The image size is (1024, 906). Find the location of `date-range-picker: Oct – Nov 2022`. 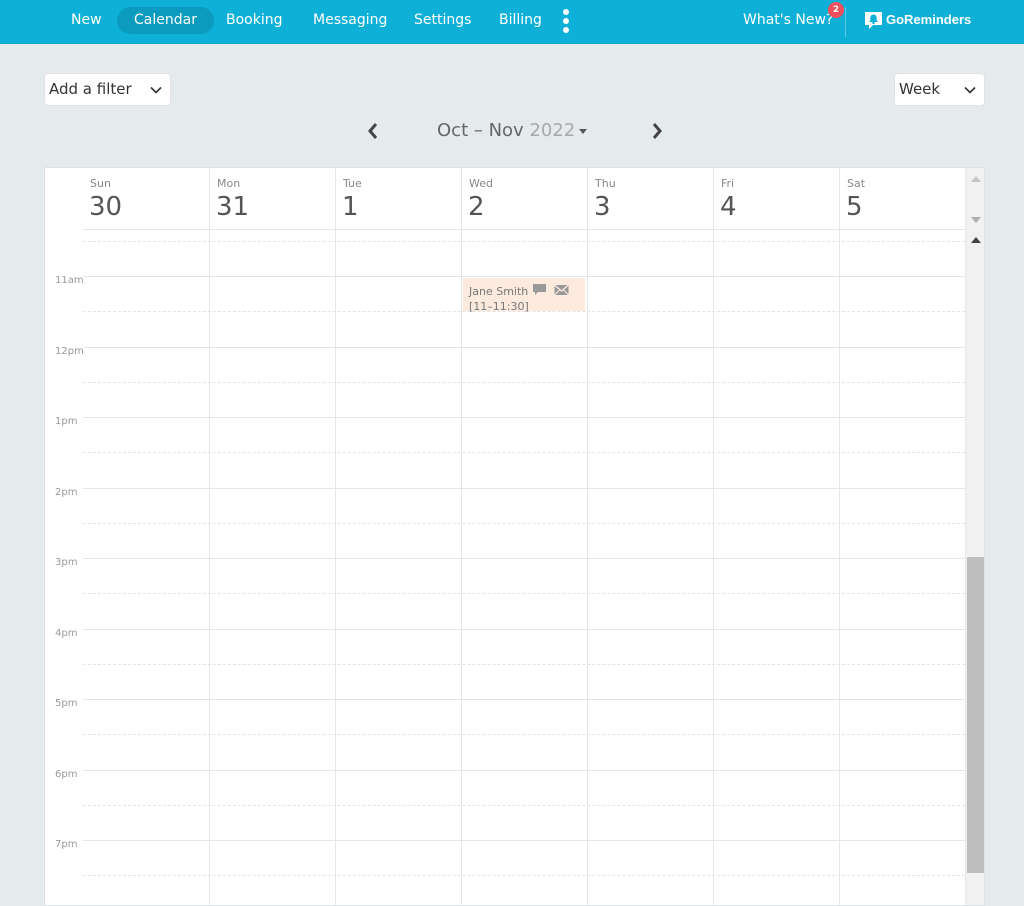

date-range-picker: Oct – Nov 2022 is located at coordinates (512, 130).